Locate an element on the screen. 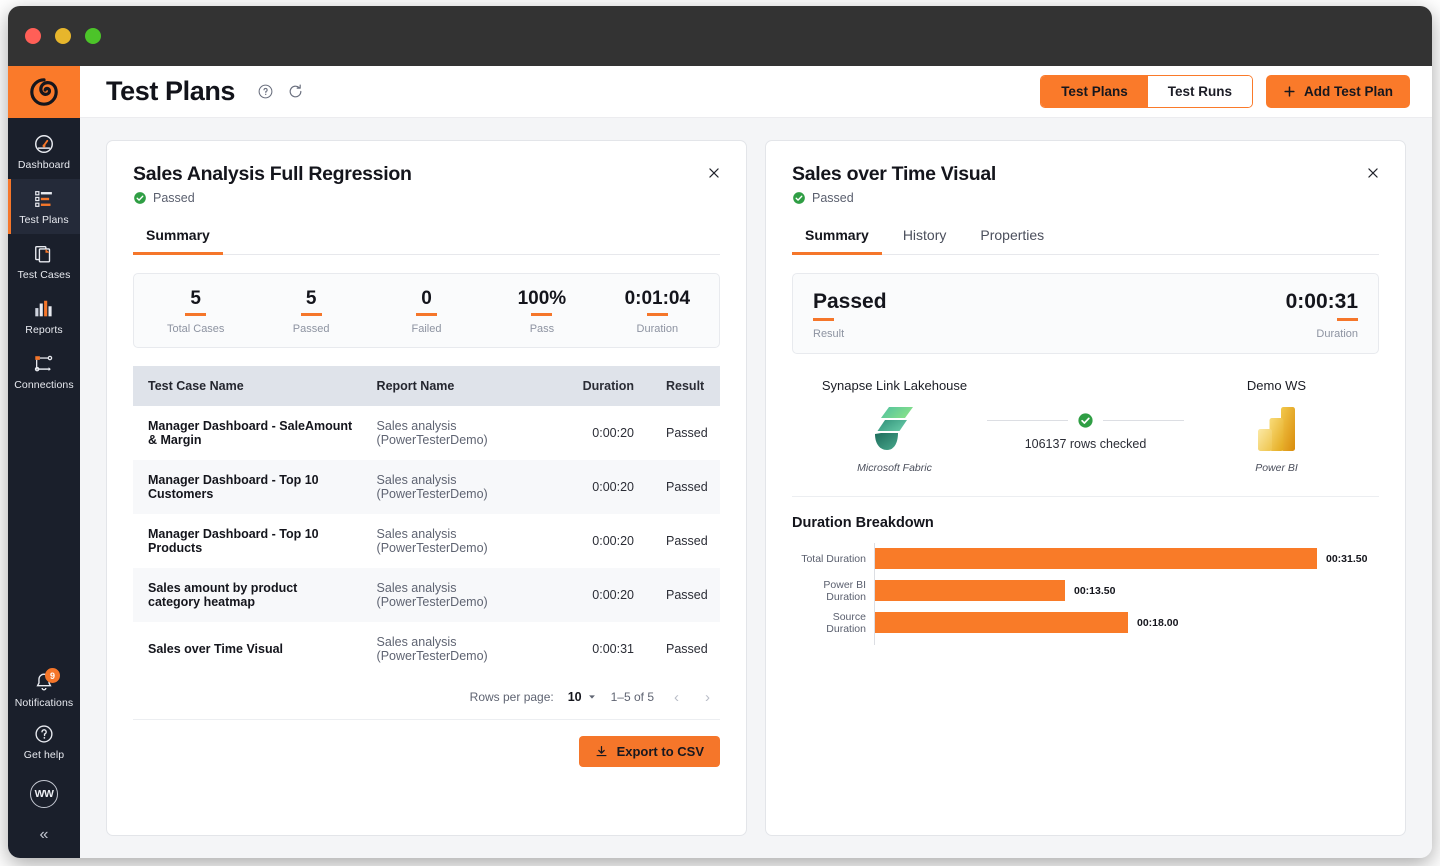 This screenshot has height=866, width=1440. tab-test-plans: Test Plans is located at coordinates (1094, 91).